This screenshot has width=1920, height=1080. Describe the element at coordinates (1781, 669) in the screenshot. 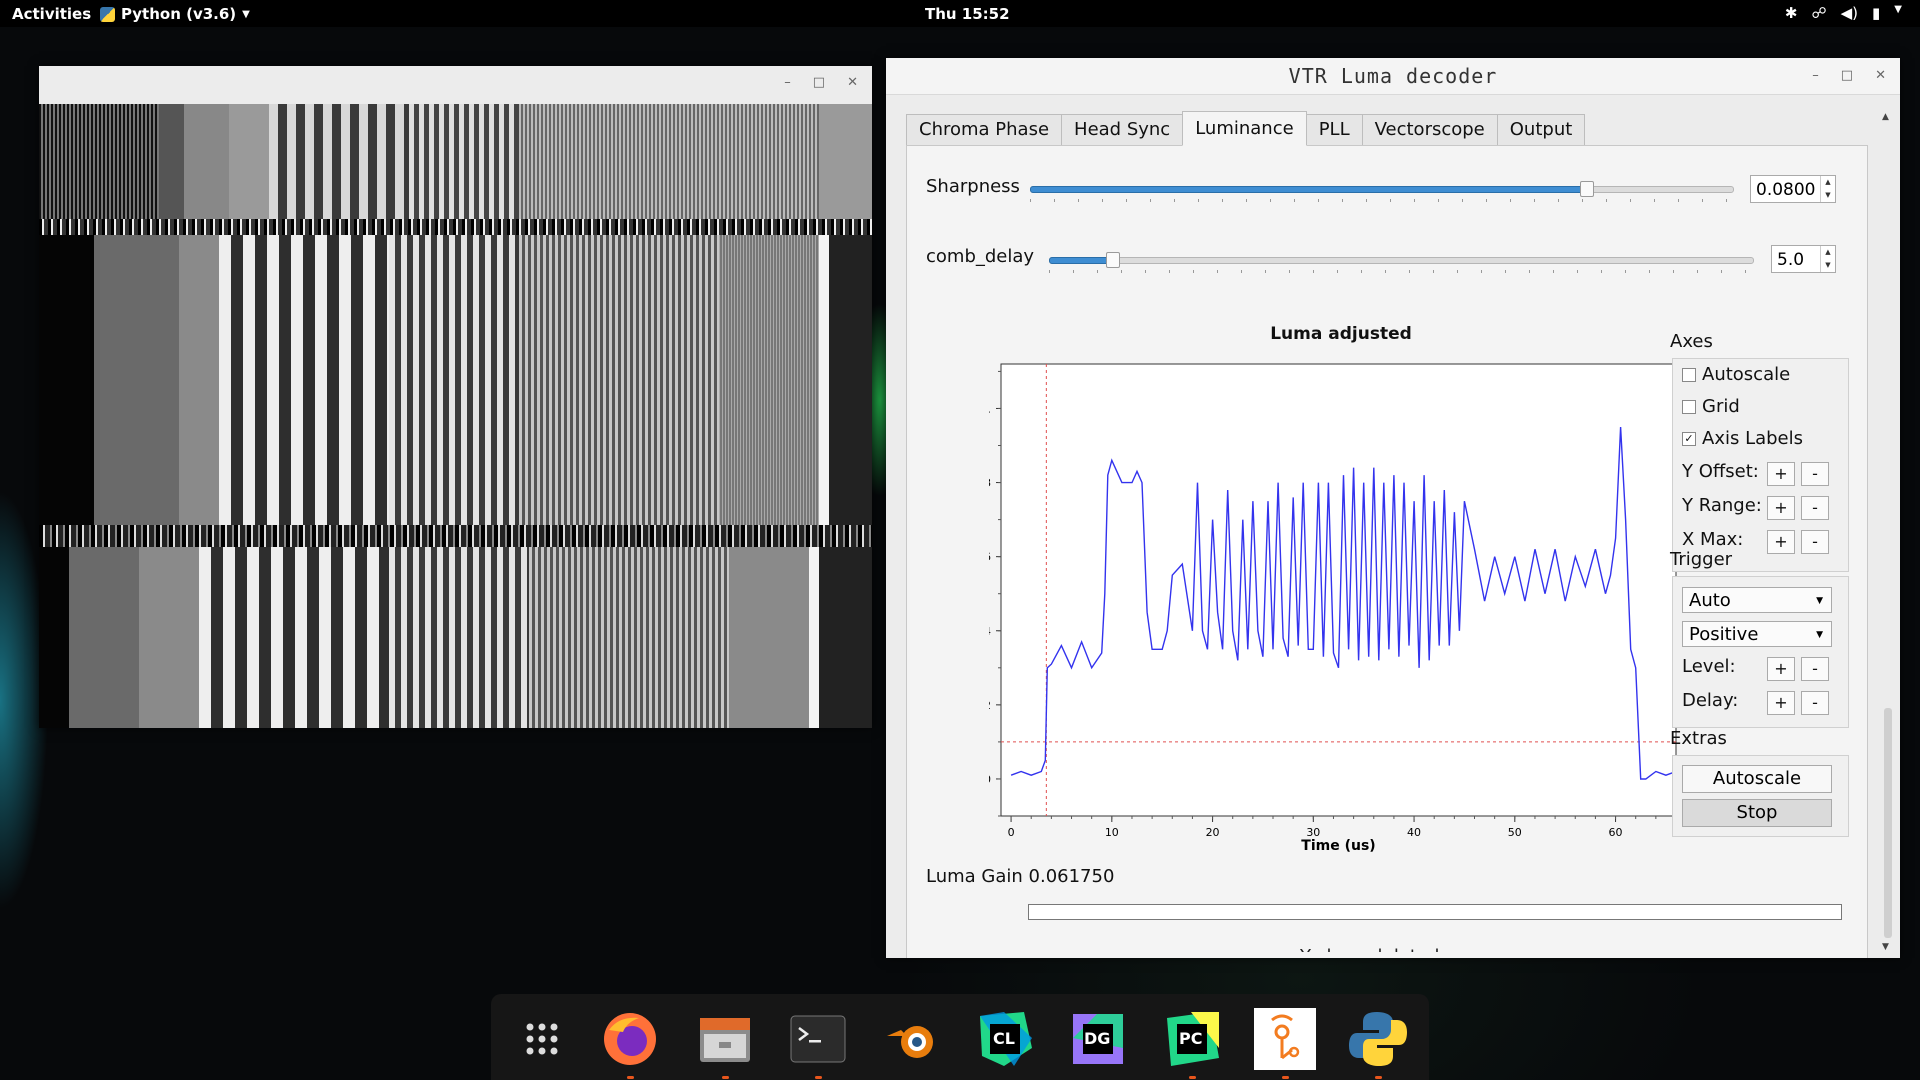

I see `level-plus-button: +` at that location.